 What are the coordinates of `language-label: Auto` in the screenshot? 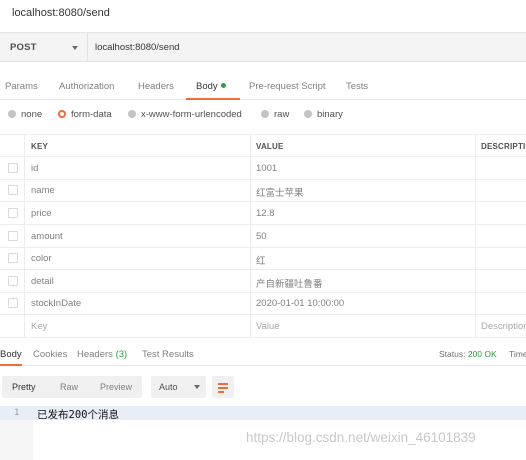 It's located at (168, 387).